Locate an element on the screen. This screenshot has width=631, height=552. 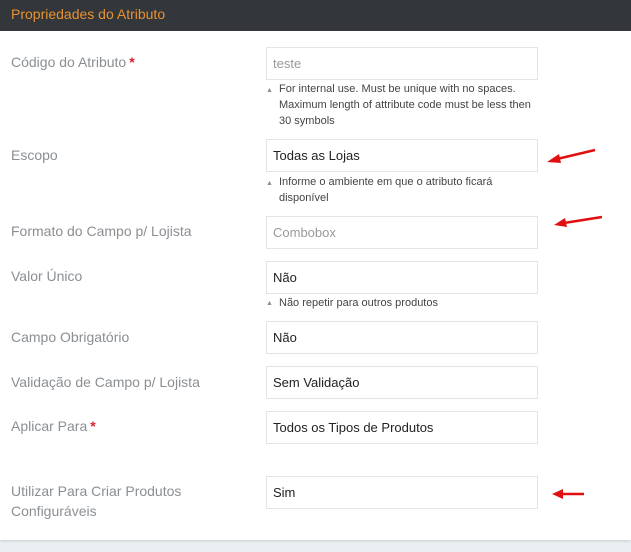
attribute-code-input: teste is located at coordinates (402, 63).